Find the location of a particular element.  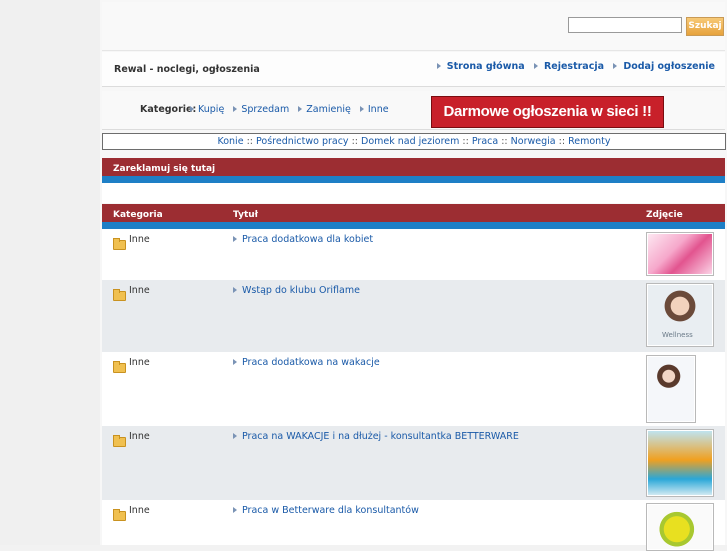

free-ads-banner: Darmowe ogłoszenia w sieci !! is located at coordinates (547, 112).